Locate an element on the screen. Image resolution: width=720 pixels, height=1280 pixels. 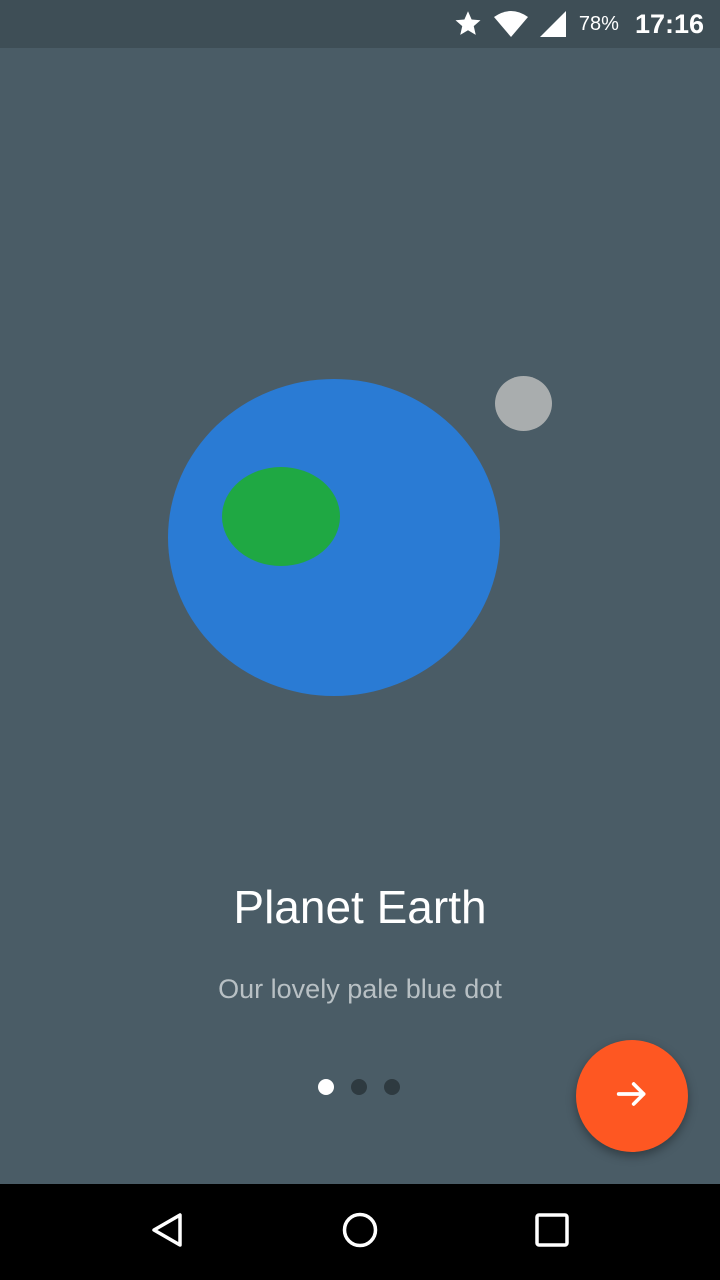
status-icons: 78% 17:16 is located at coordinates (578, 24).